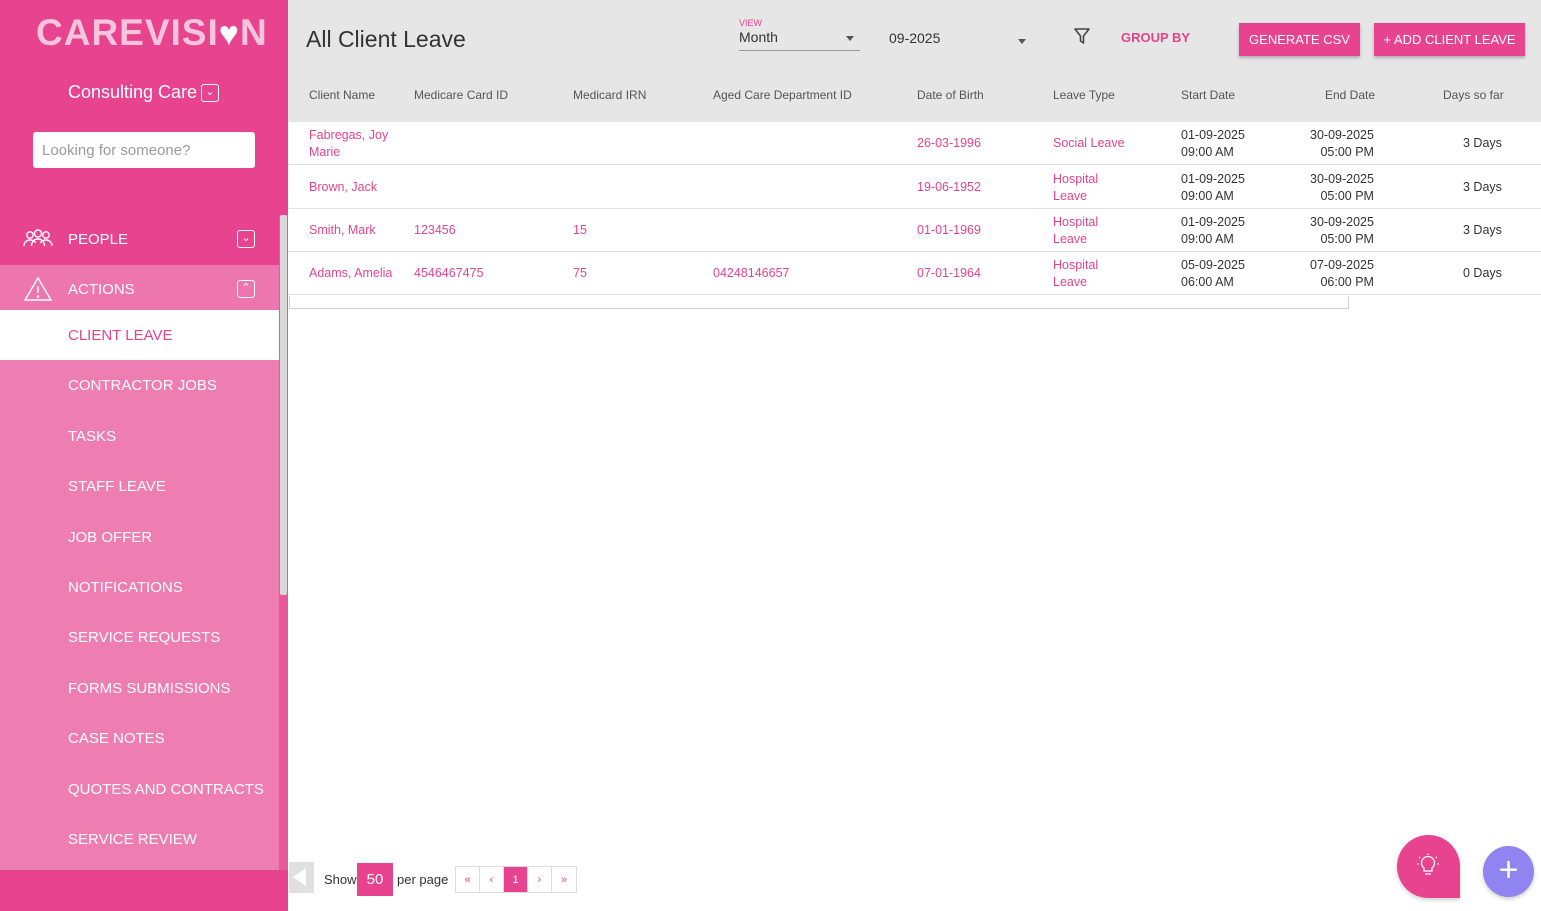  Describe the element at coordinates (1508, 871) in the screenshot. I see `add-fab-button: +` at that location.